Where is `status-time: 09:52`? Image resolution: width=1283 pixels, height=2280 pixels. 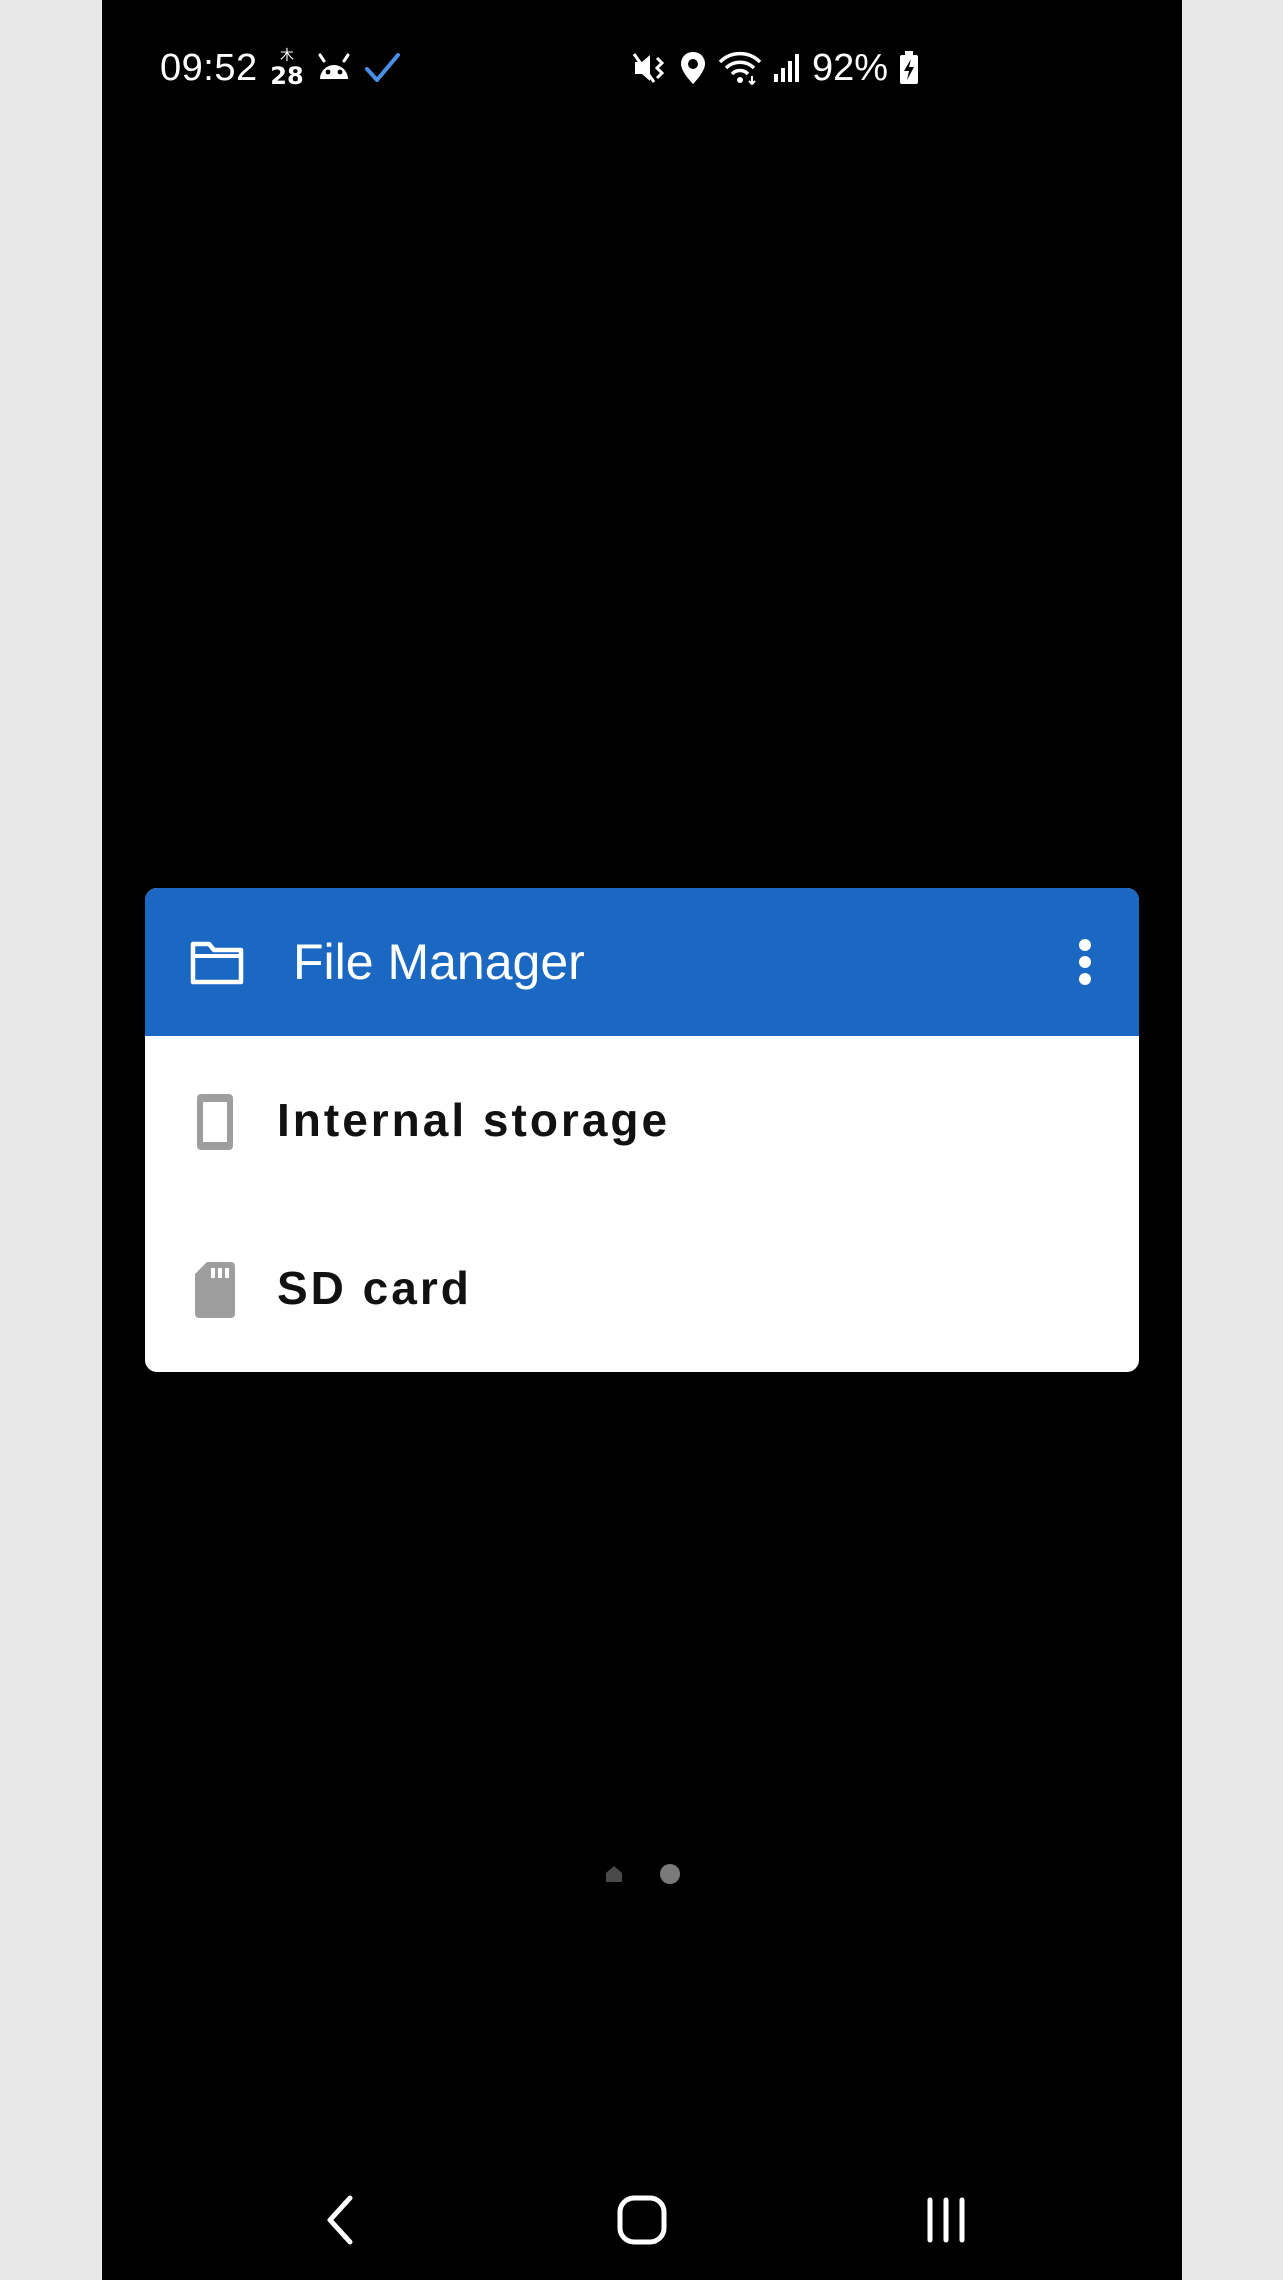
status-time: 09:52 is located at coordinates (209, 68).